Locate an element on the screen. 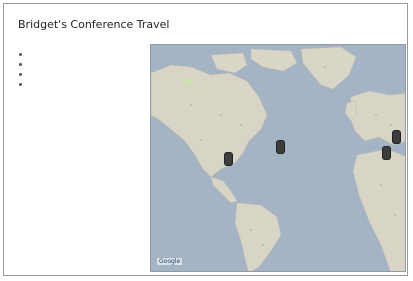 The height and width of the screenshot is (281, 413). trip-nav is located at coordinates (86, 81).